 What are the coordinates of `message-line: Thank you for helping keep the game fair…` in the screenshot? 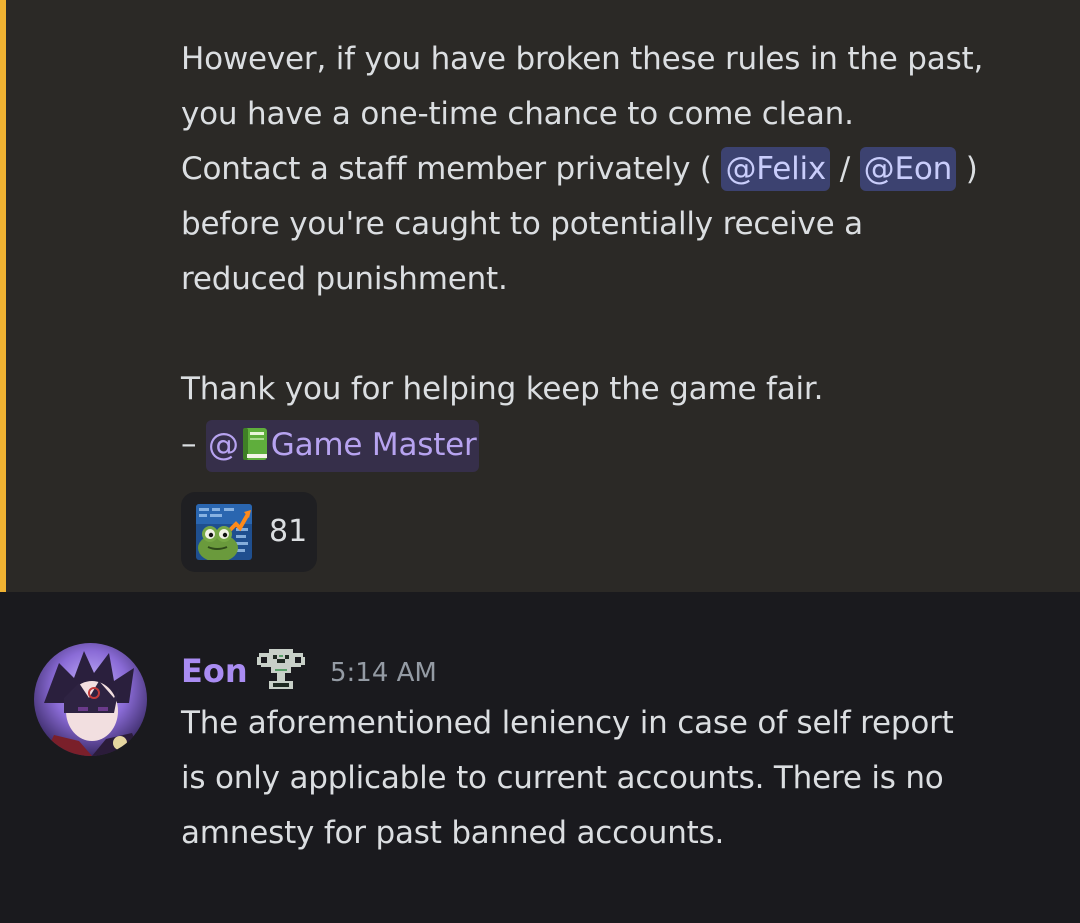 It's located at (502, 389).